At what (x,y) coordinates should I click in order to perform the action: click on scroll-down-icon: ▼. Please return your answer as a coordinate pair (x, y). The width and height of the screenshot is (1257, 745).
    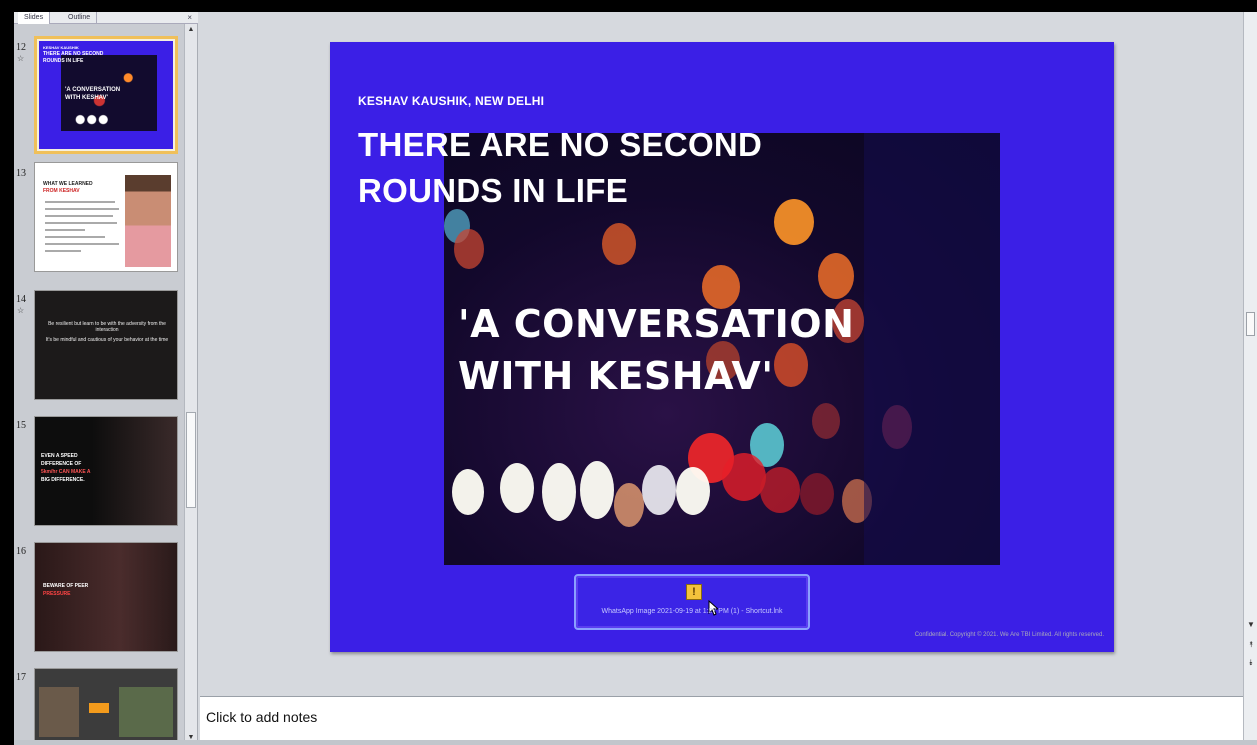
    Looking at the image, I should click on (1251, 624).